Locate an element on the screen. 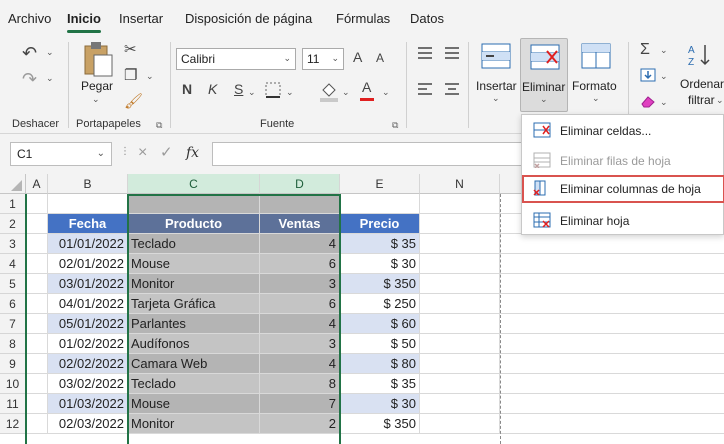 The height and width of the screenshot is (444, 724). font-size-combo: 11 ⌄ is located at coordinates (323, 59).